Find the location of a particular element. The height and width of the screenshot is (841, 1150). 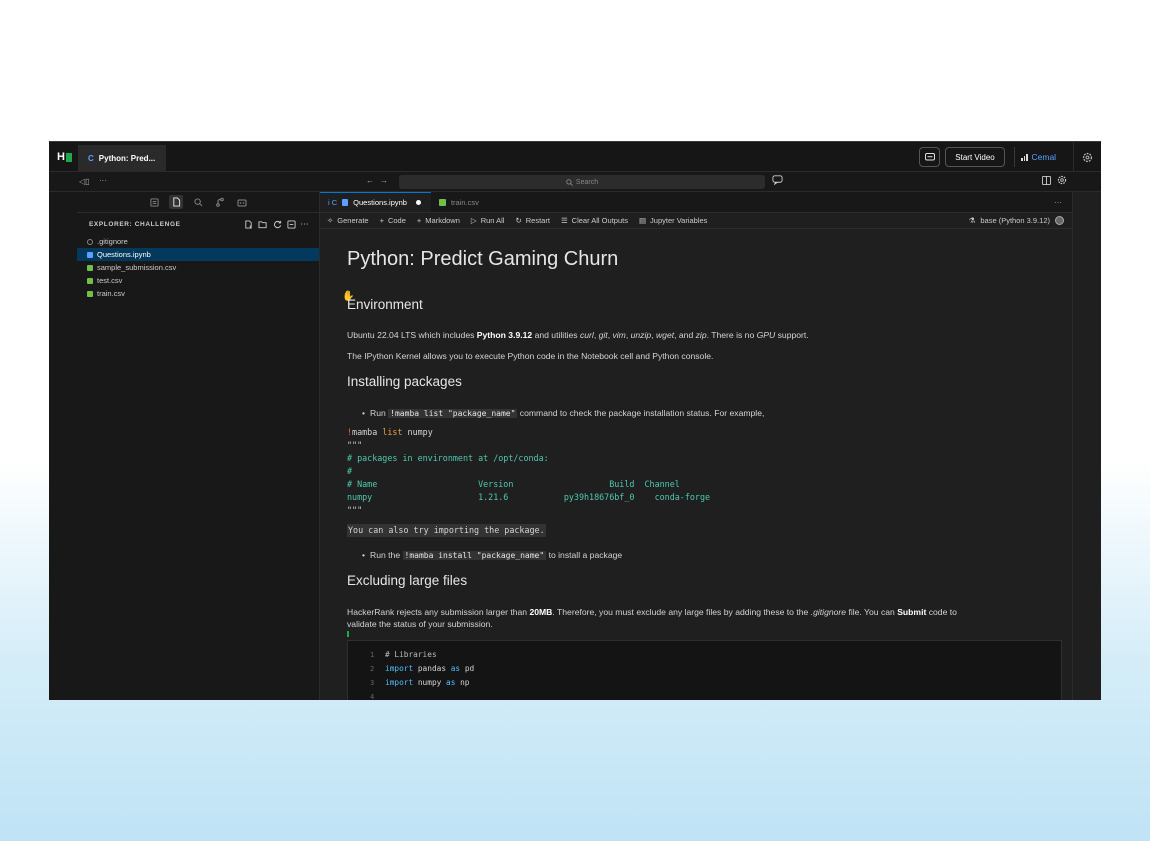

text: validate the status of your submission. is located at coordinates (420, 624).